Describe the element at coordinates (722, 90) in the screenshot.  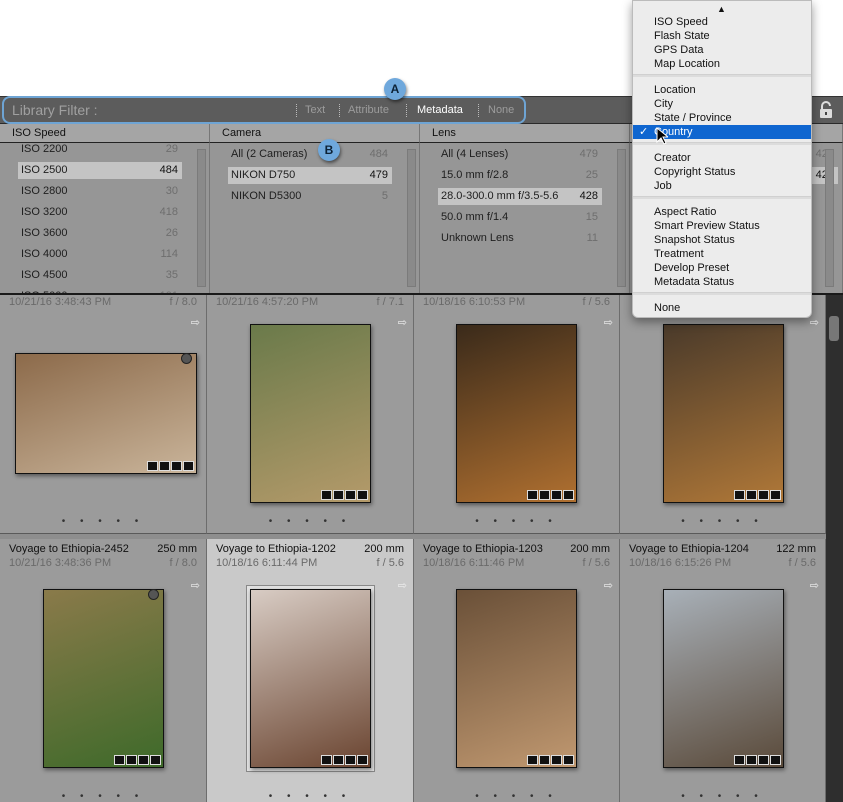
I see `menu-item: Location` at that location.